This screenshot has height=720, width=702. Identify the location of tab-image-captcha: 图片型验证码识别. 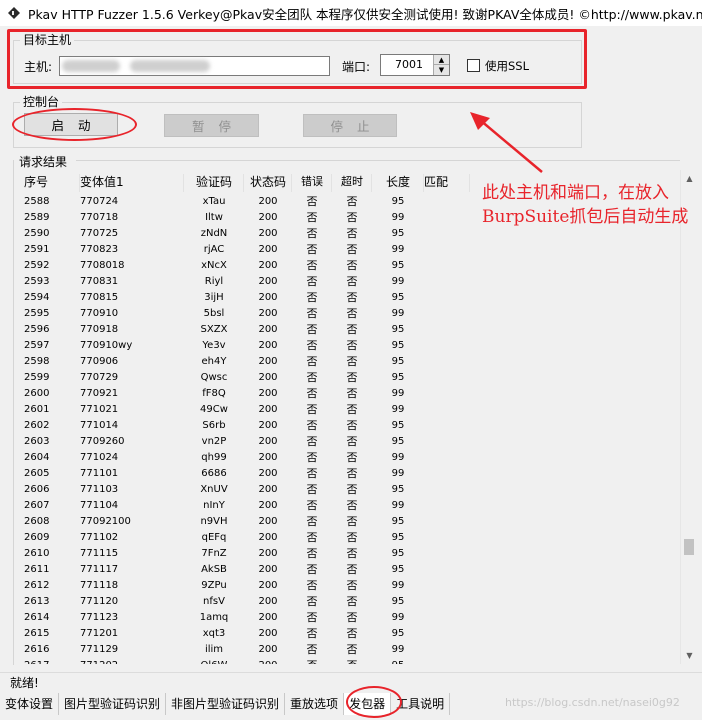
(113, 704).